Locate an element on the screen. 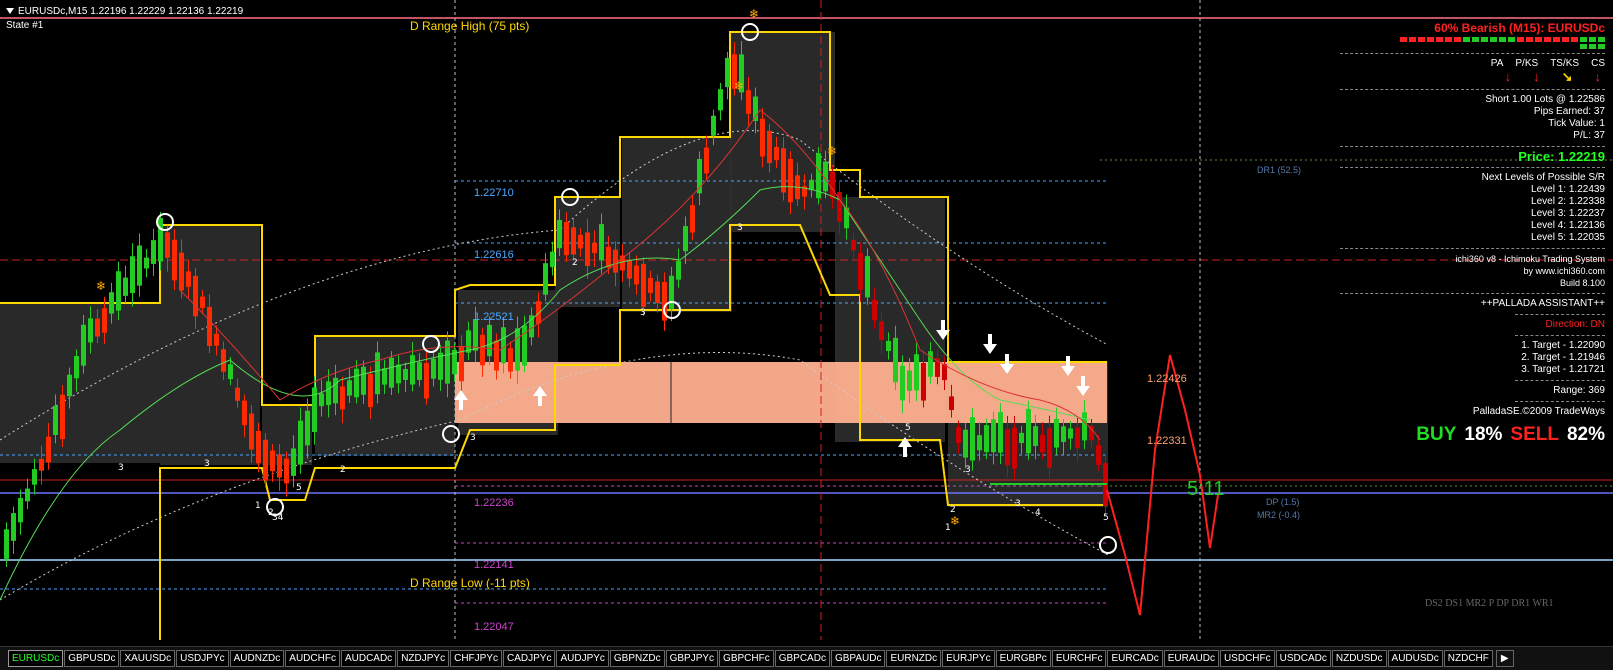 This screenshot has width=1613, height=670. symbol-tab: USDCHFc is located at coordinates (1247, 658).